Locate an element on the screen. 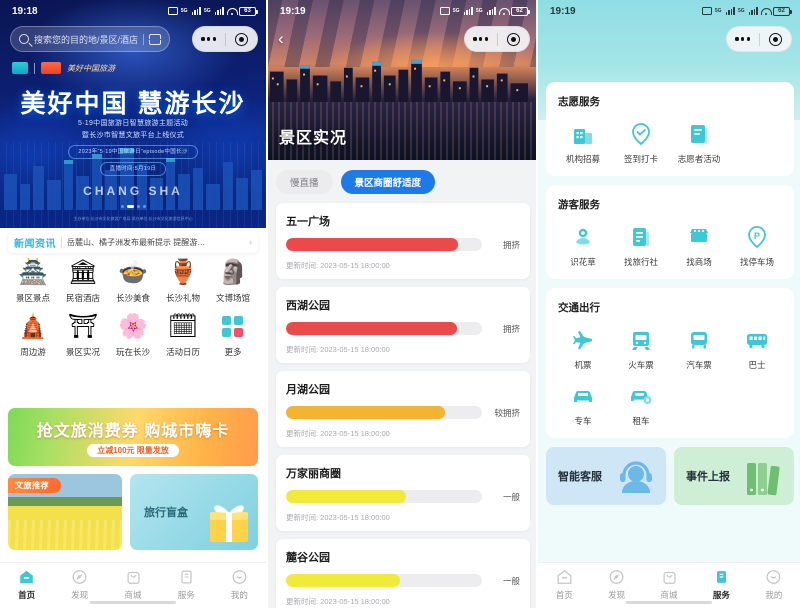 This screenshot has width=800, height=608. quick-entry-around: 🛕 周边游 is located at coordinates (33, 335).